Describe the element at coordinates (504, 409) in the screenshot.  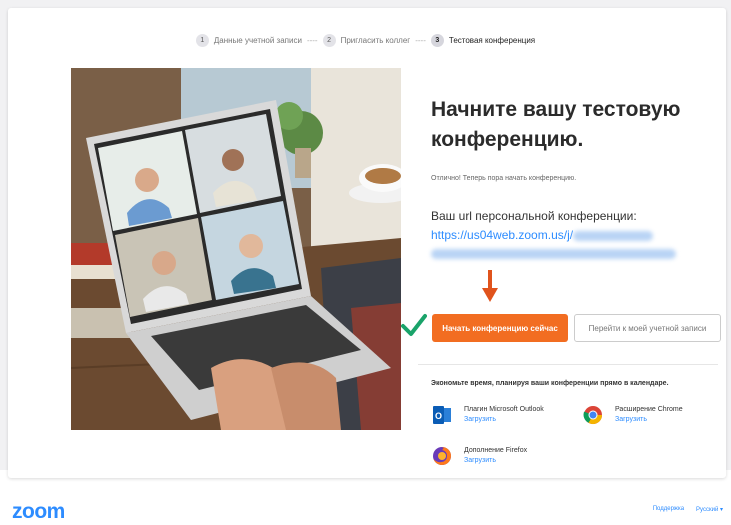
I see `integration-name: Плагин Microsoft Outlook` at that location.